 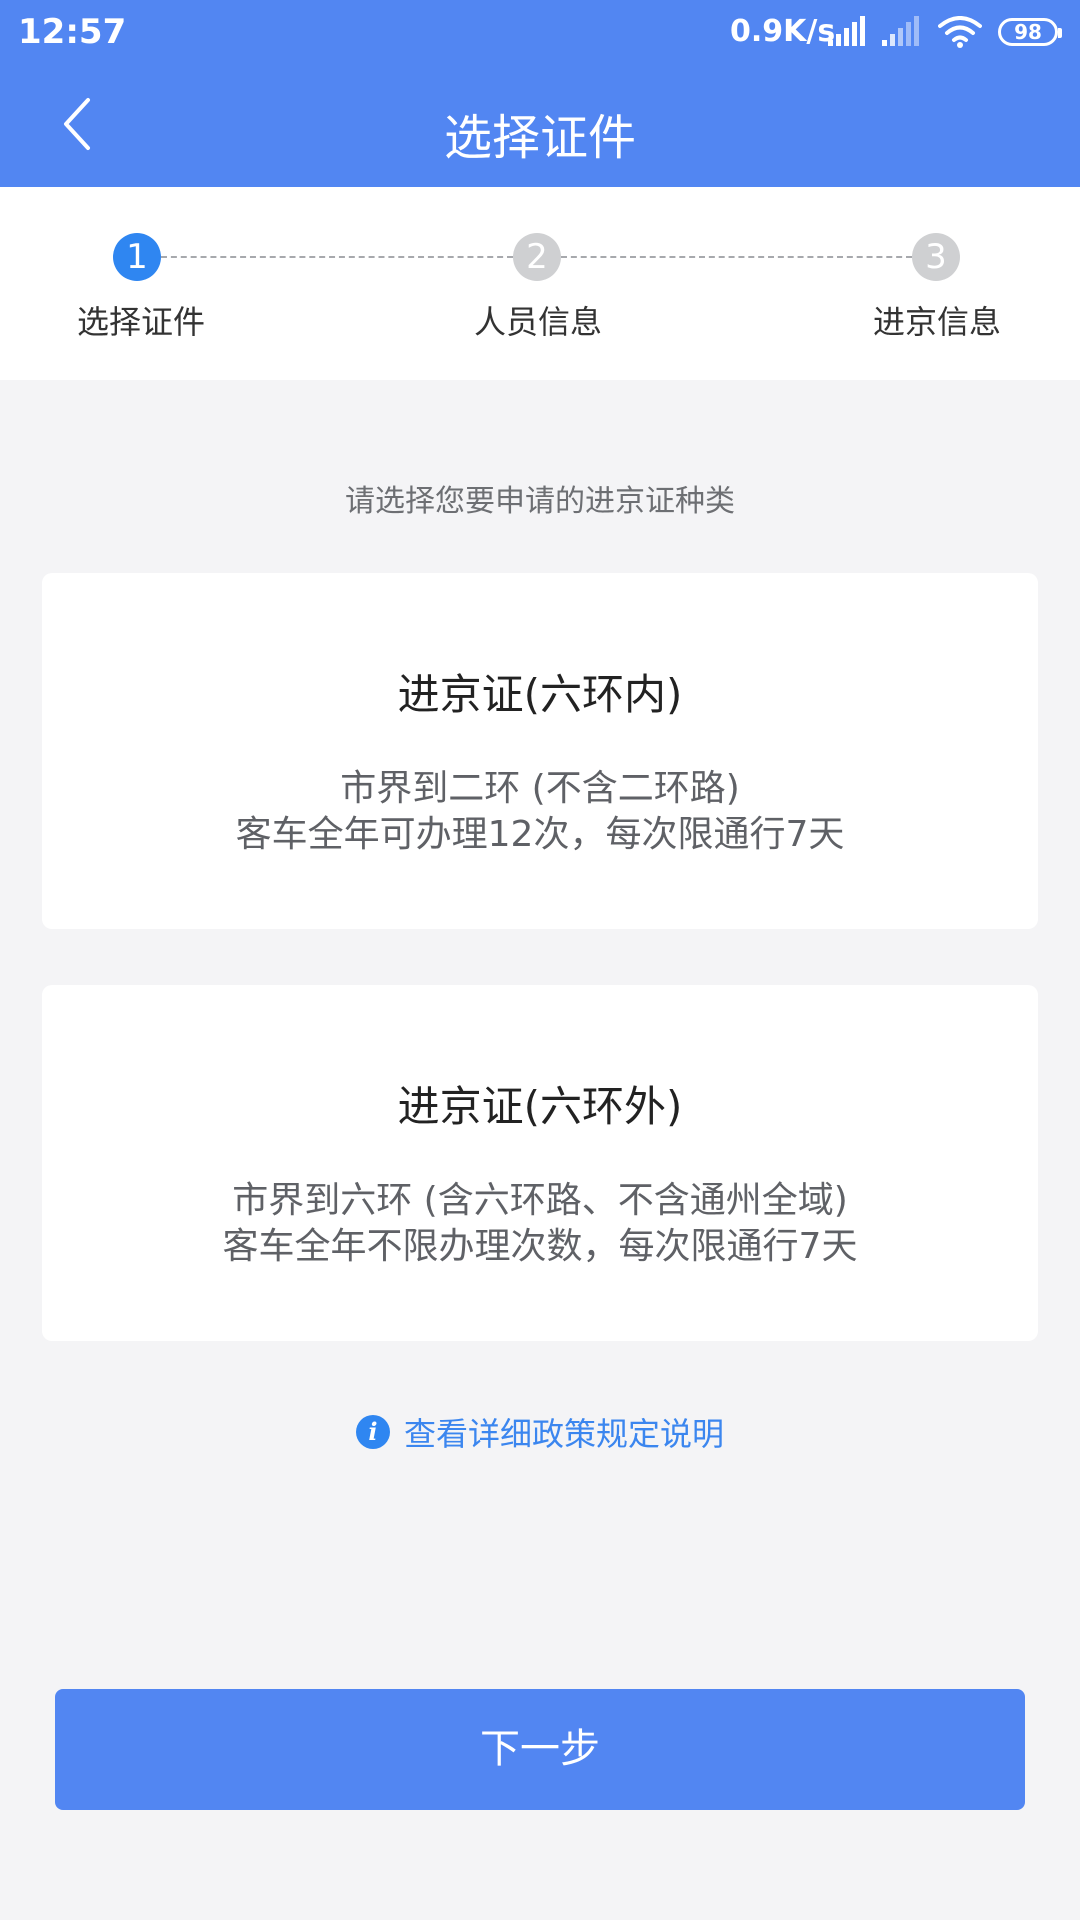 I want to click on nav-bar: 选择证件, so click(x=540, y=125).